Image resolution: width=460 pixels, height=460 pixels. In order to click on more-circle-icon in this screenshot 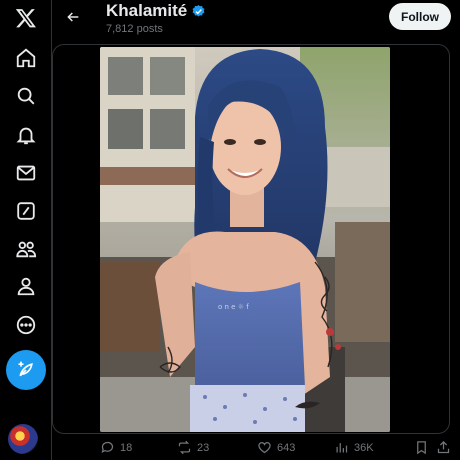, I will do `click(26, 325)`.